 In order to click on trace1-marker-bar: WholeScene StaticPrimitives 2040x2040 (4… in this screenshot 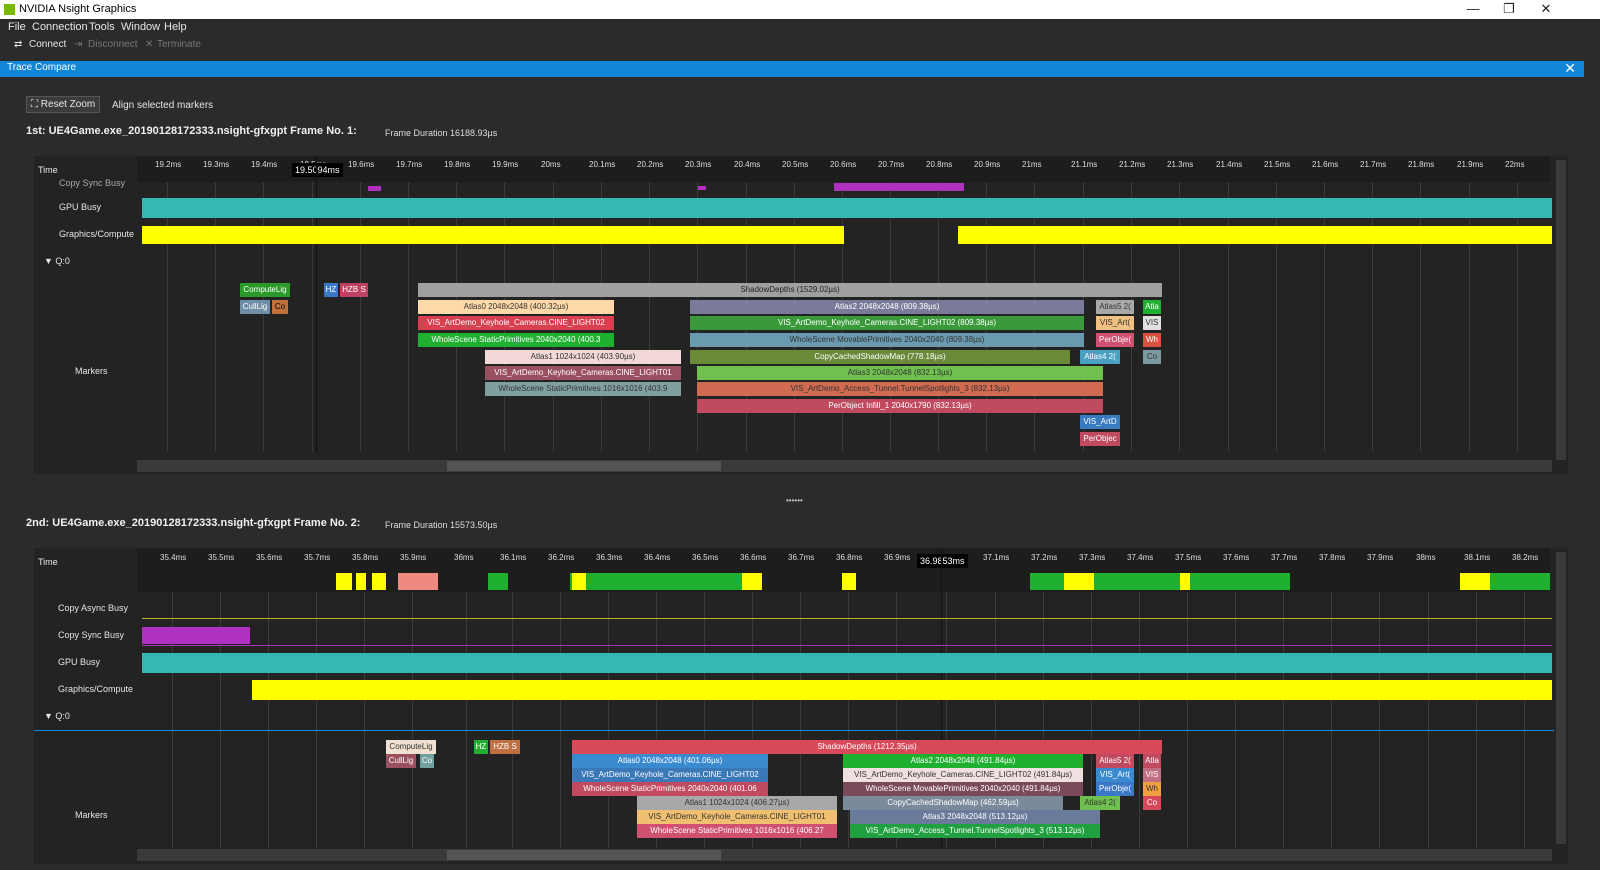, I will do `click(516, 340)`.